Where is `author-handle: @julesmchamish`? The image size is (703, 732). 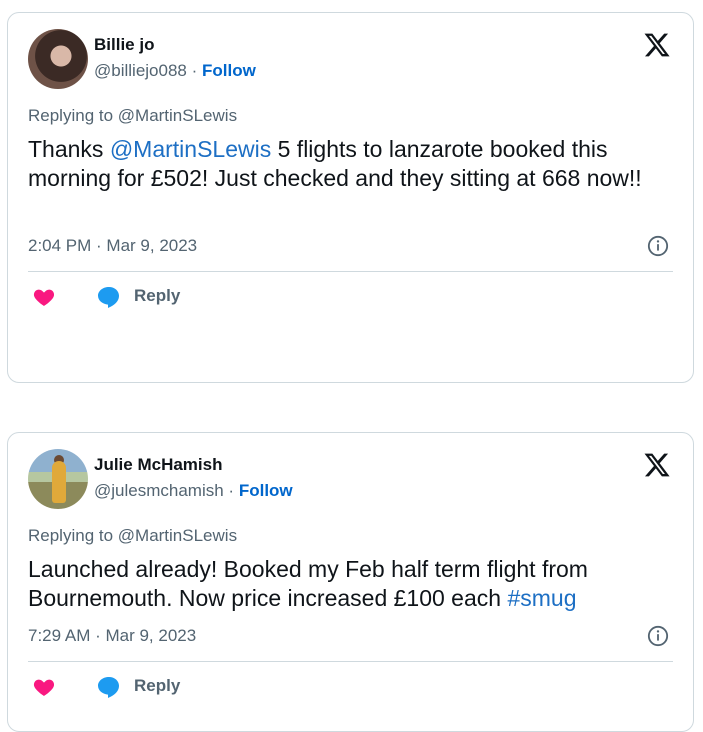
author-handle: @julesmchamish is located at coordinates (159, 490).